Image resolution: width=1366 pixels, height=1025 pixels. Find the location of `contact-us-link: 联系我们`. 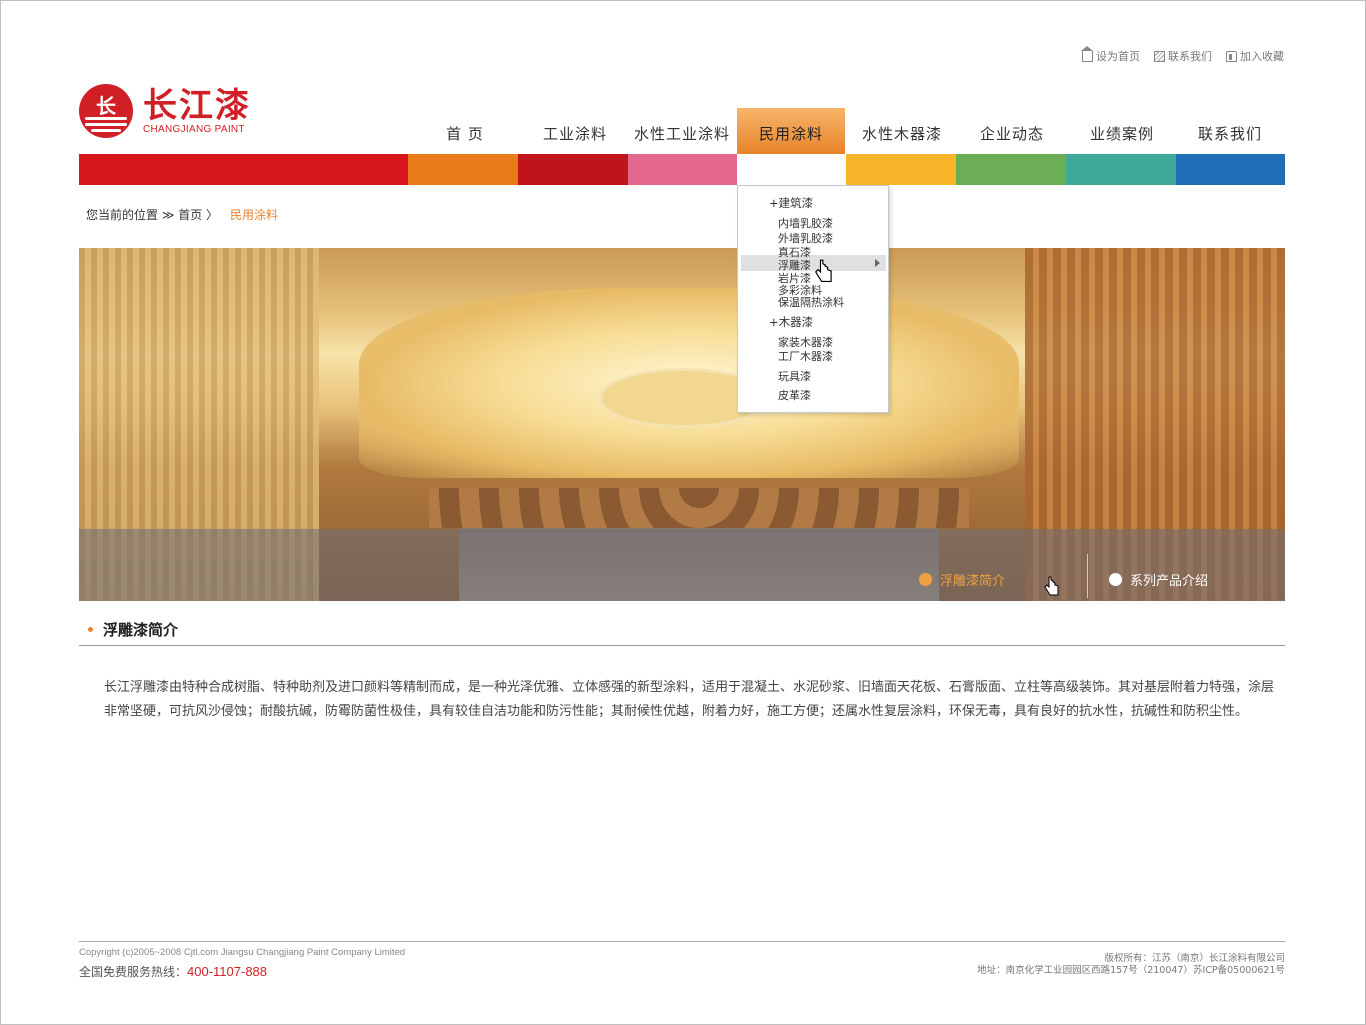

contact-us-link: 联系我们 is located at coordinates (1183, 56).